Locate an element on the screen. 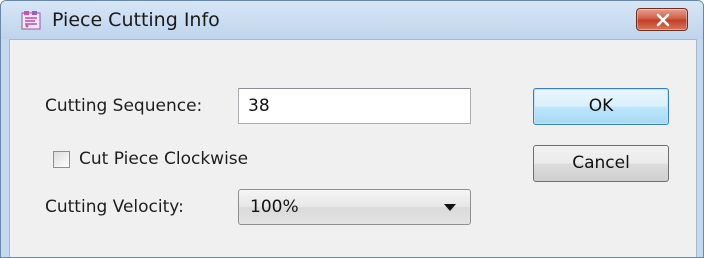 The height and width of the screenshot is (258, 704). chevron-down-icon is located at coordinates (450, 207).